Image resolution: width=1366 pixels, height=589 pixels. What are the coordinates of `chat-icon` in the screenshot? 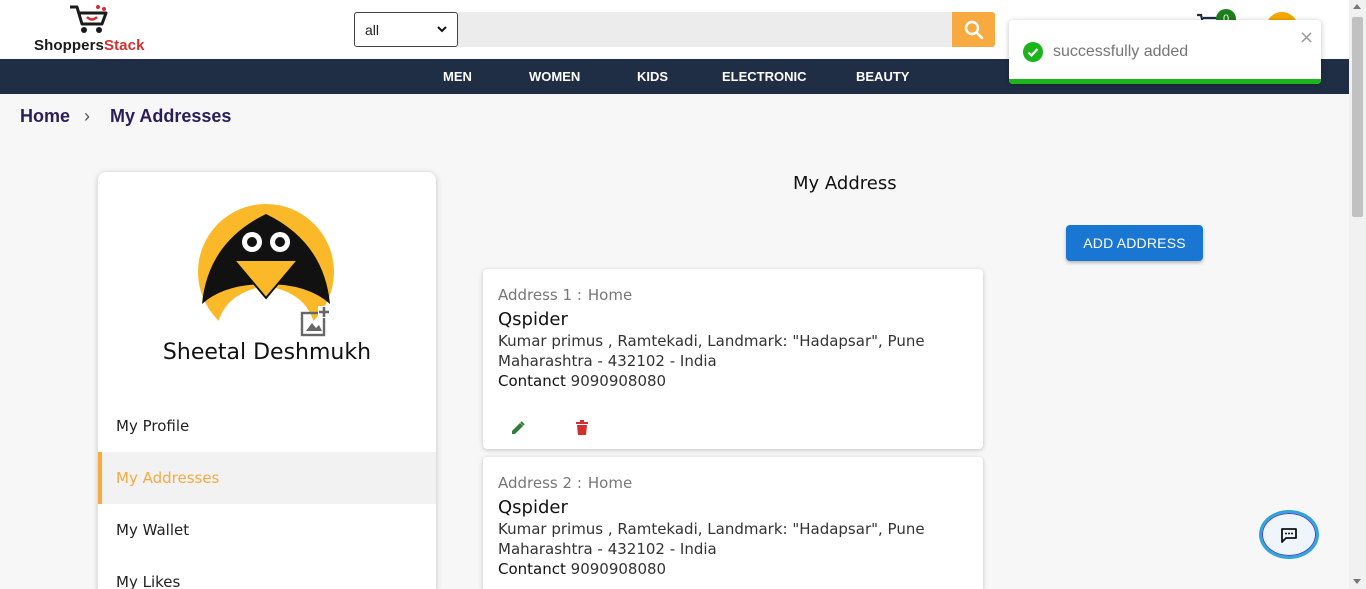 It's located at (1289, 535).